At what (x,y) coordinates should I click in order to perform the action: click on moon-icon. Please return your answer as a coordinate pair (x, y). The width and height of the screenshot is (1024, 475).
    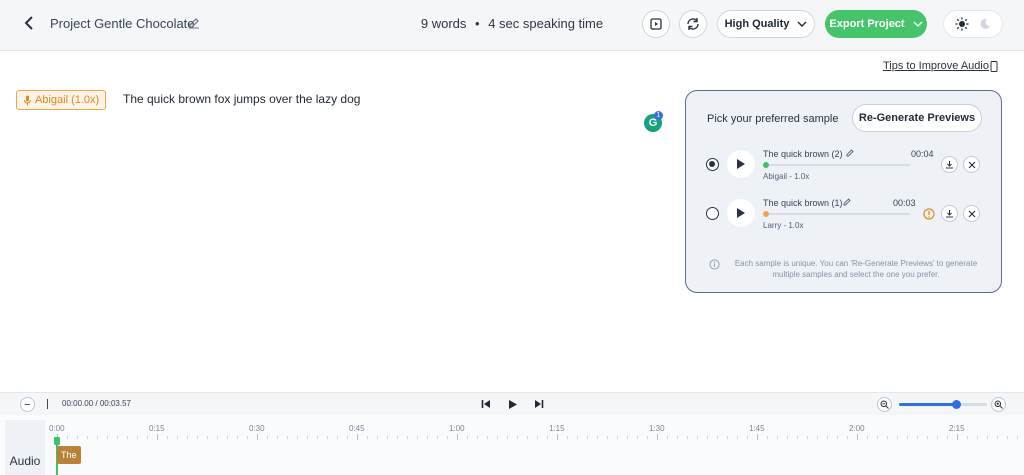
    Looking at the image, I should click on (985, 24).